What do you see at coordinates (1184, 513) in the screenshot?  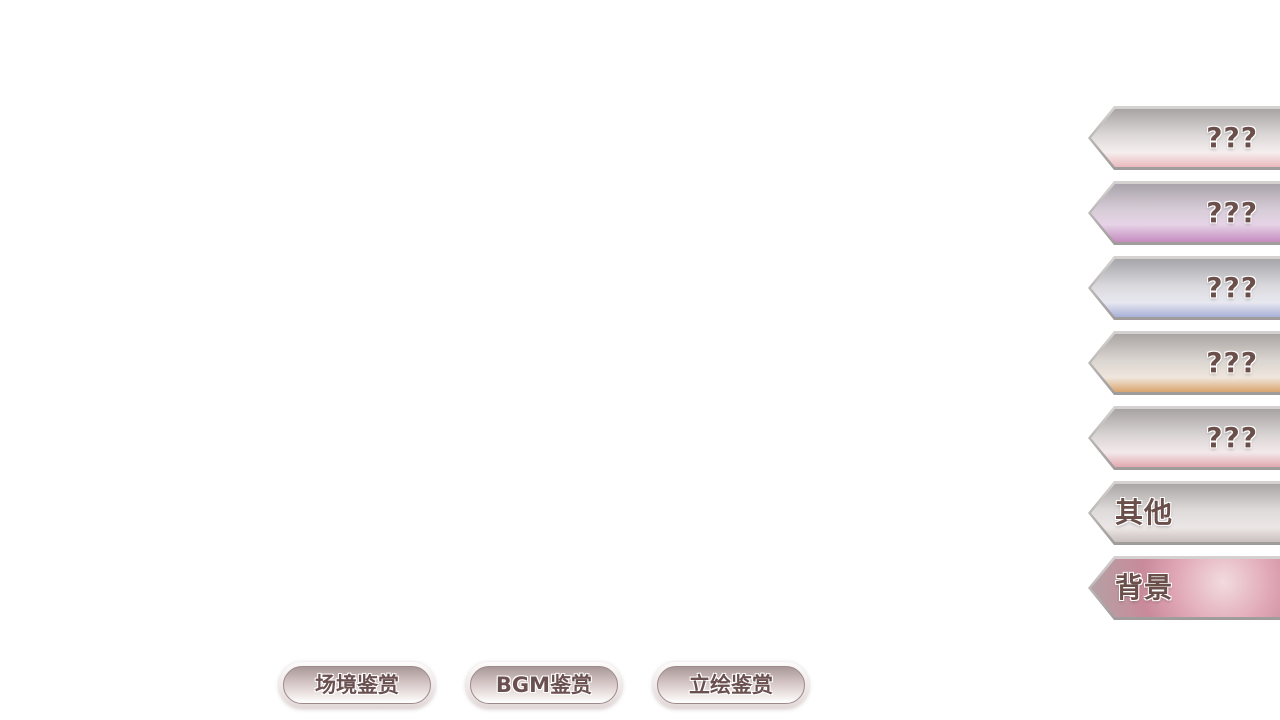 I see `category-tab-other: 其他` at bounding box center [1184, 513].